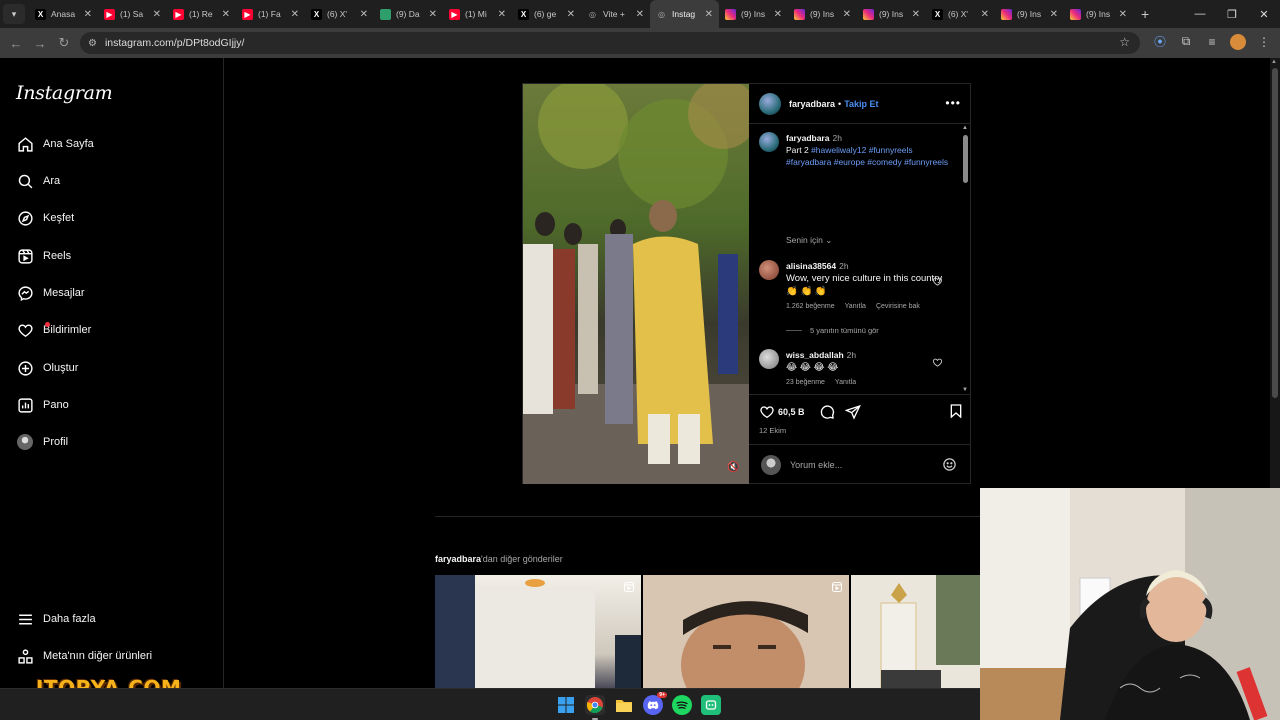 The width and height of the screenshot is (1280, 720). What do you see at coordinates (861, 104) in the screenshot?
I see `follow-button: Takip Et` at bounding box center [861, 104].